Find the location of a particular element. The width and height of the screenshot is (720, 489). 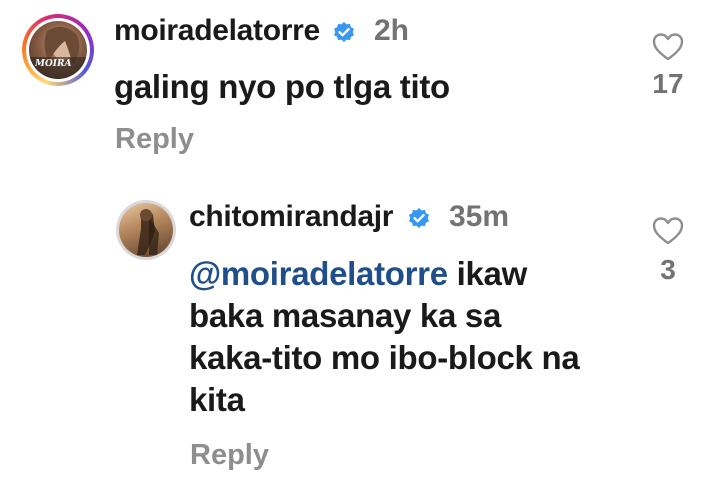

avatar: MOIRA is located at coordinates (58, 50).